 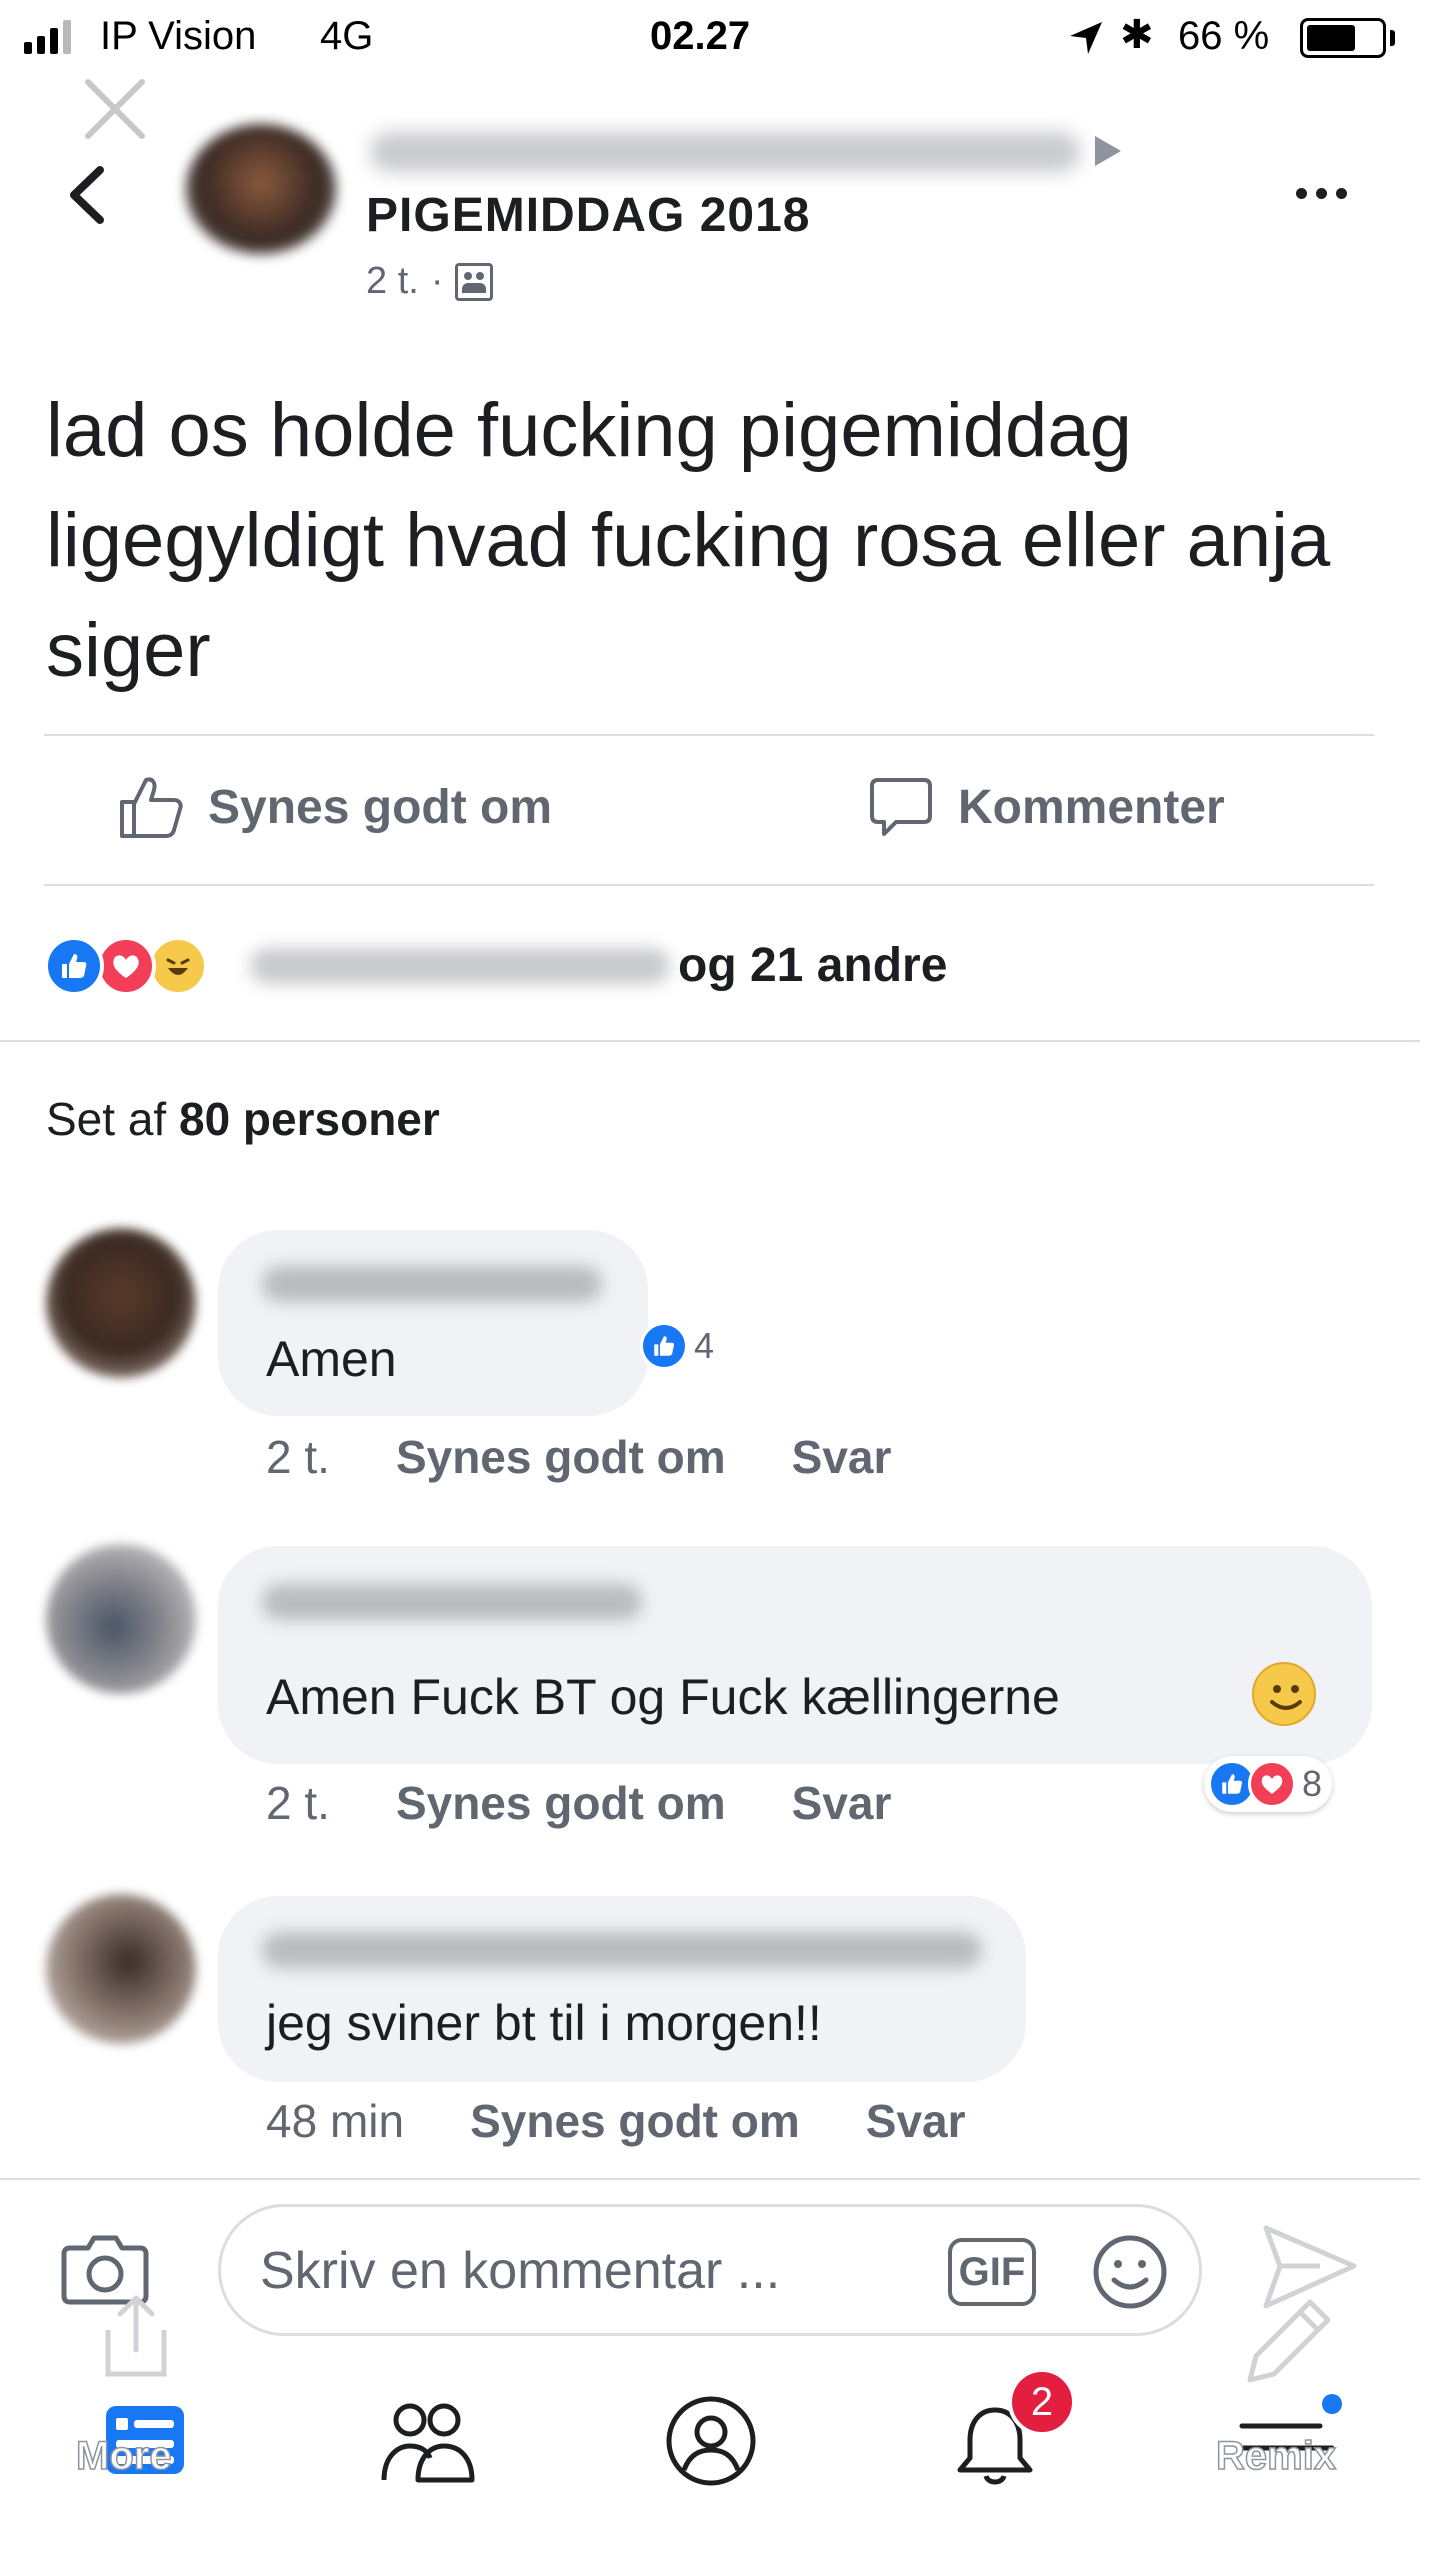 I want to click on comment-text: Amen Fuck BT og Fuck kællingerne, so click(x=663, y=1697).